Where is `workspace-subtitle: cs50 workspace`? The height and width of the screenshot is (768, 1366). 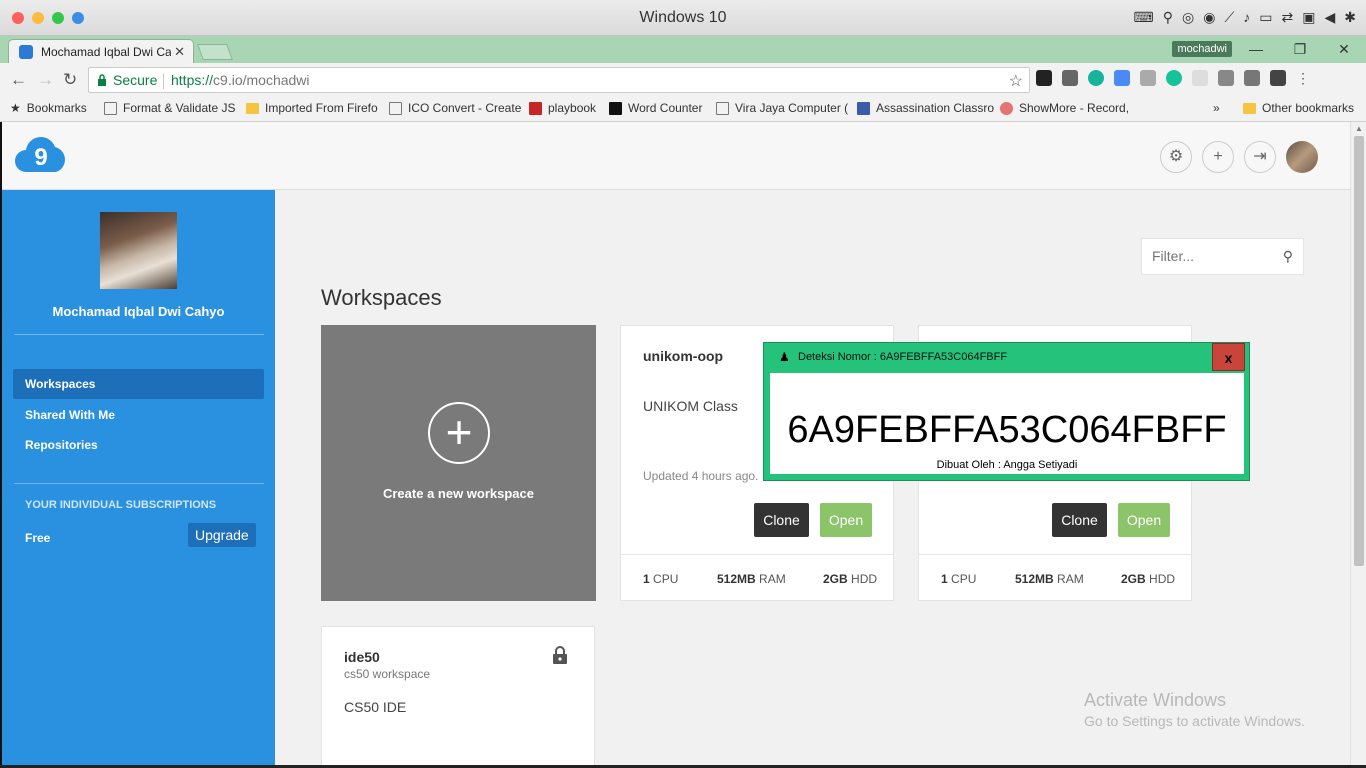 workspace-subtitle: cs50 workspace is located at coordinates (387, 674).